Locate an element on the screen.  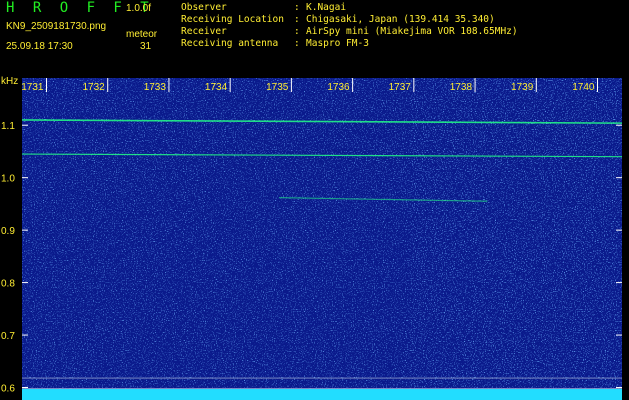
info-value-location: Chigasaki, Japan (139.414 35.340) is located at coordinates (400, 19).